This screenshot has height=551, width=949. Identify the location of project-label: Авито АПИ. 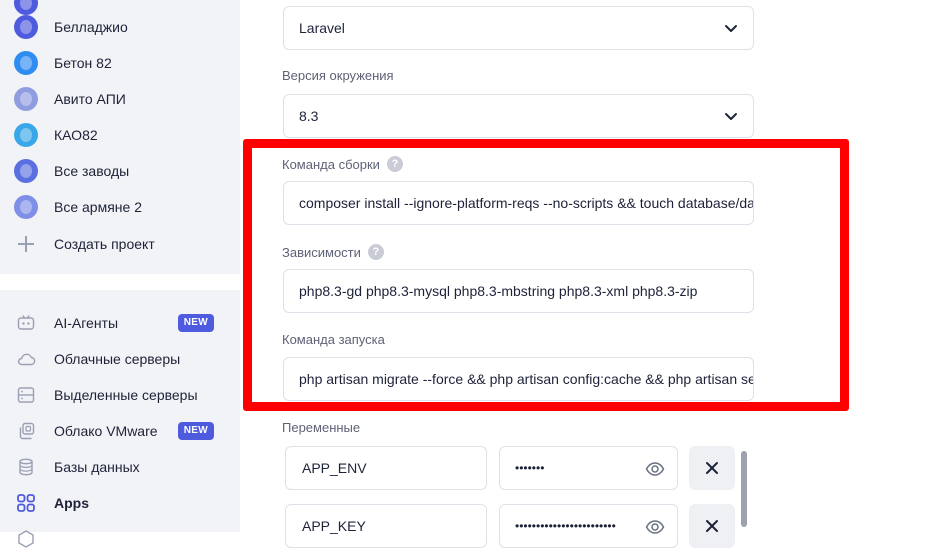
(90, 99).